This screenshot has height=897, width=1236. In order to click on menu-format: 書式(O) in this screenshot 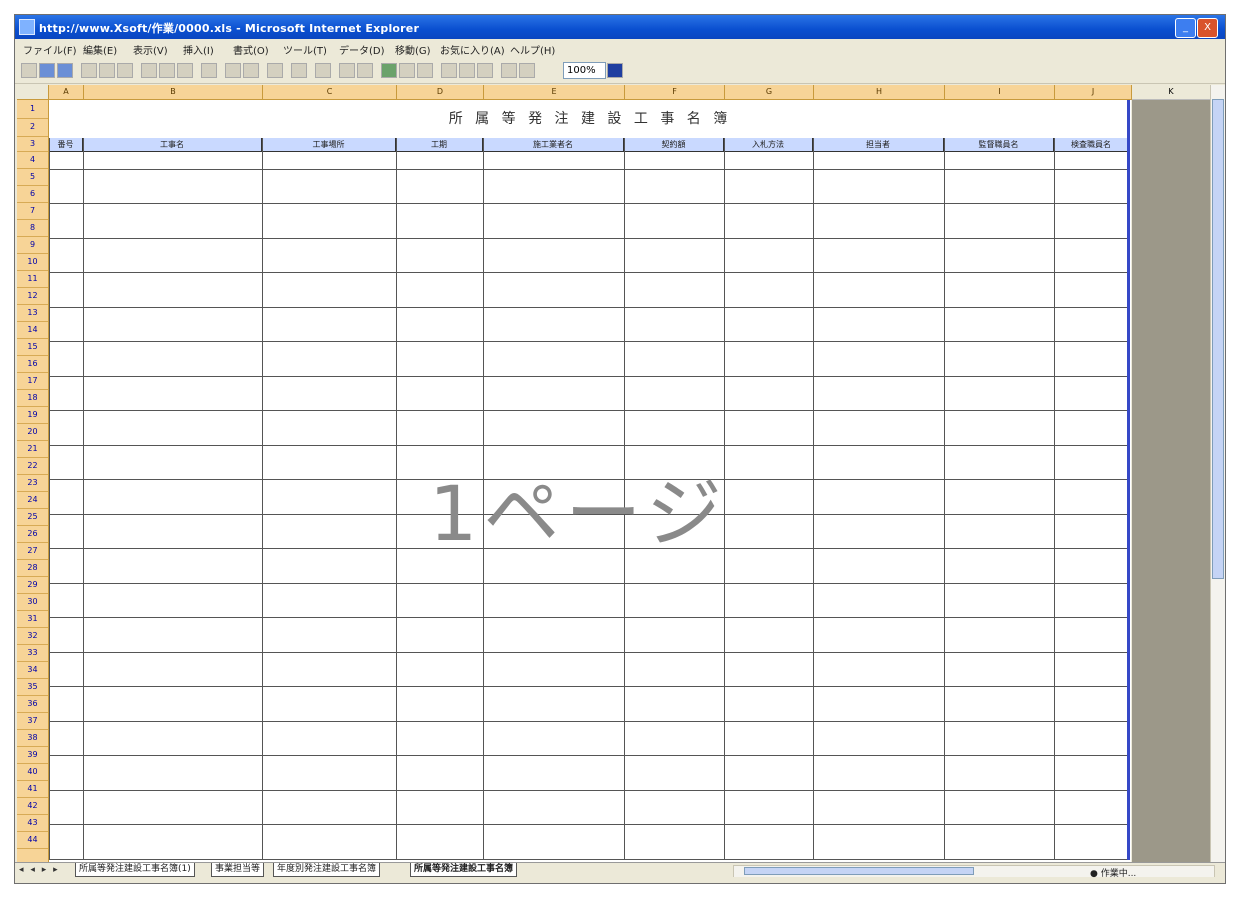, I will do `click(251, 49)`.